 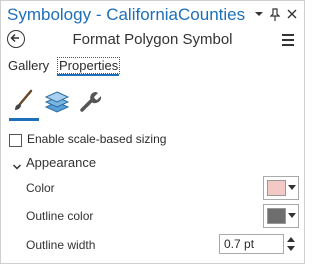 I want to click on pane-title: Symbology - CaliforniaCounties, so click(x=126, y=14).